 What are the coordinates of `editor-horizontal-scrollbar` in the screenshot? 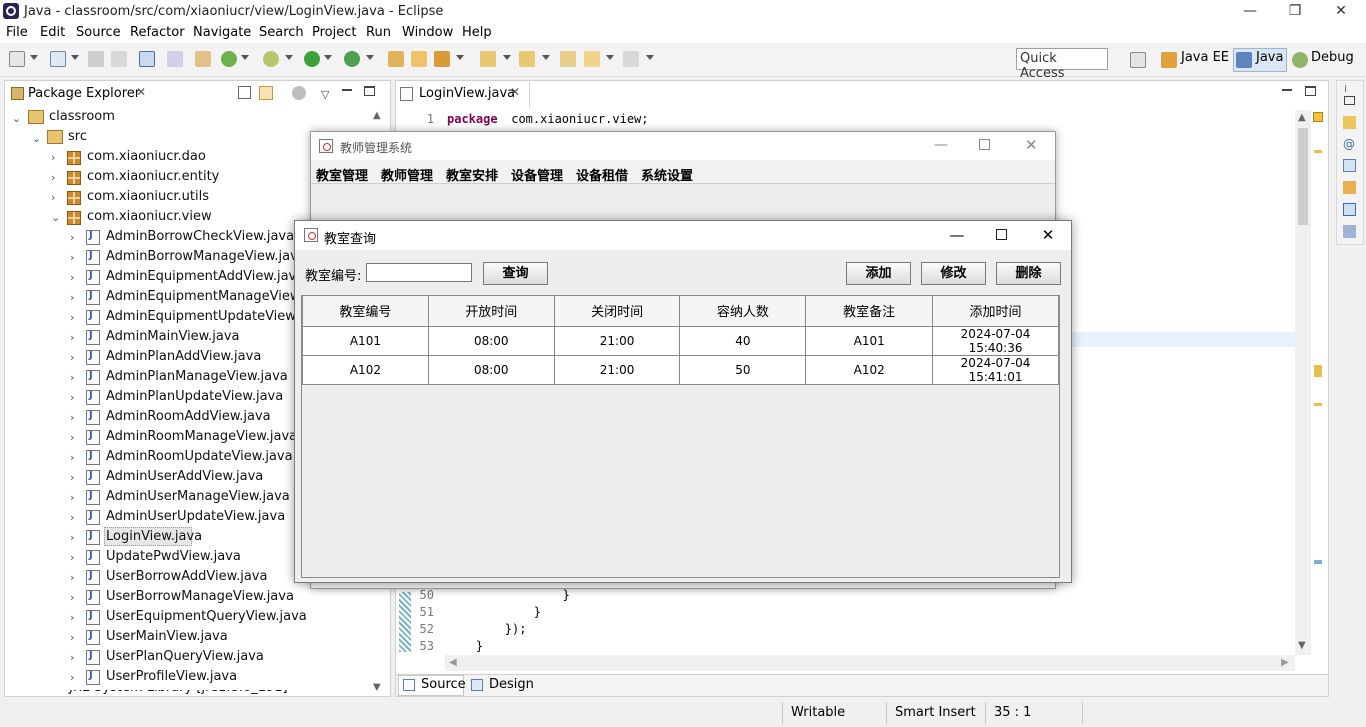 It's located at (870, 663).